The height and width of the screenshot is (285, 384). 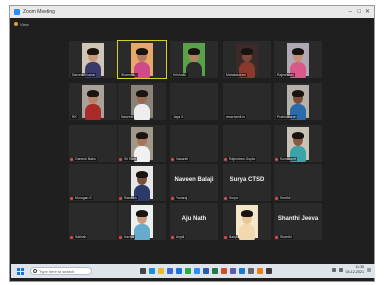 What do you see at coordinates (242, 159) in the screenshot?
I see `participant-name: Rajendran Gupta` at bounding box center [242, 159].